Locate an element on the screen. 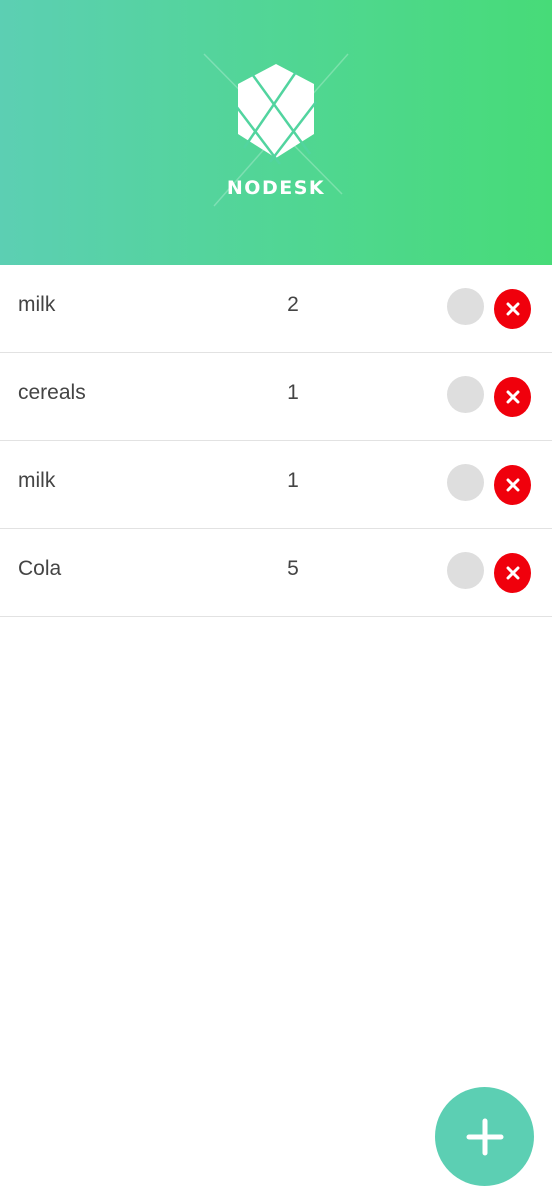 The image size is (552, 1201). list-item: milk 1 is located at coordinates (276, 485).